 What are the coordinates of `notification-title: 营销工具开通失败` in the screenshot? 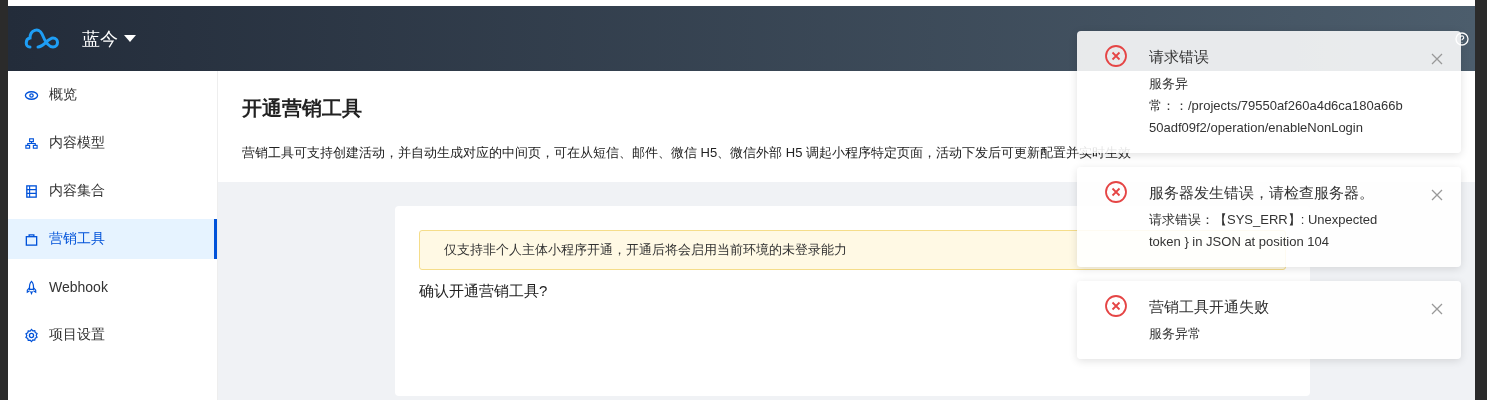 It's located at (1209, 307).